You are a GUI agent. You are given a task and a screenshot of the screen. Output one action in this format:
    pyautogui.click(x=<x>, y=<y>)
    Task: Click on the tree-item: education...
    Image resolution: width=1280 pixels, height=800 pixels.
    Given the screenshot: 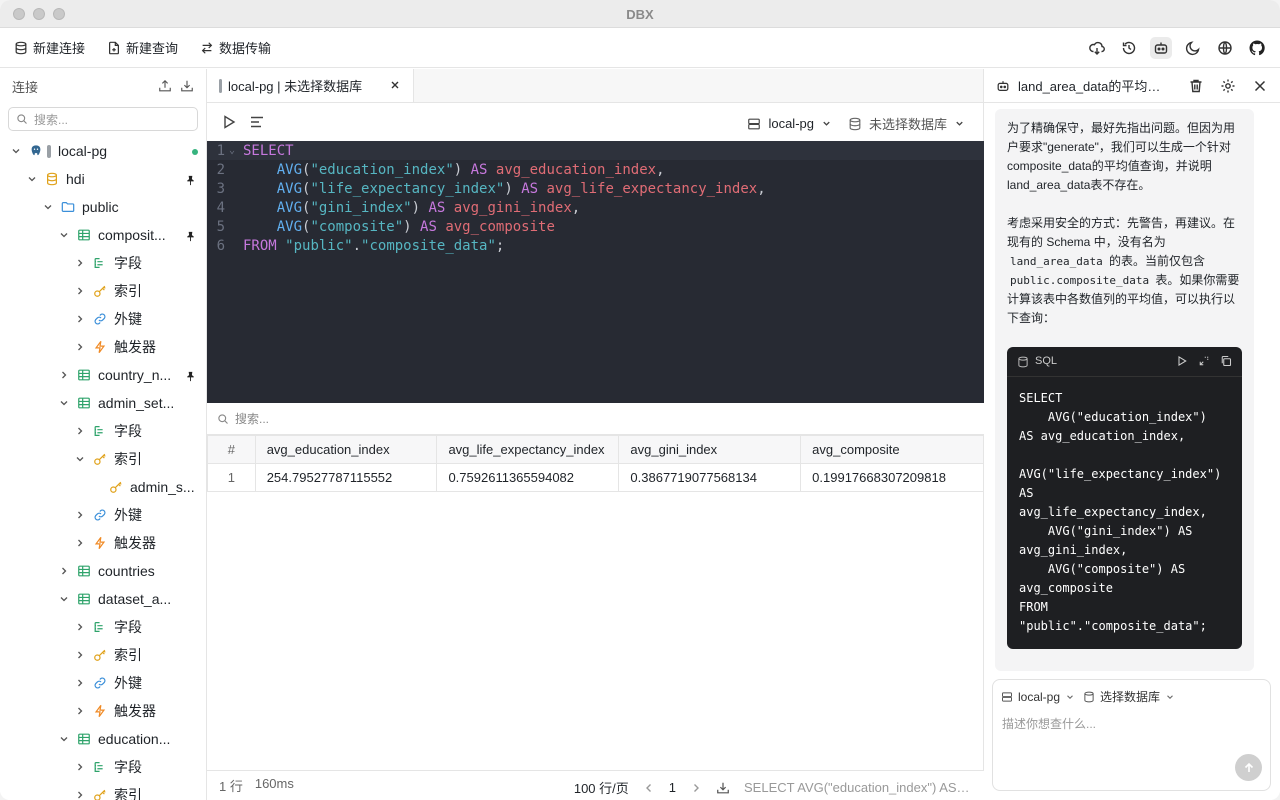 What is the action you would take?
    pyautogui.click(x=103, y=739)
    